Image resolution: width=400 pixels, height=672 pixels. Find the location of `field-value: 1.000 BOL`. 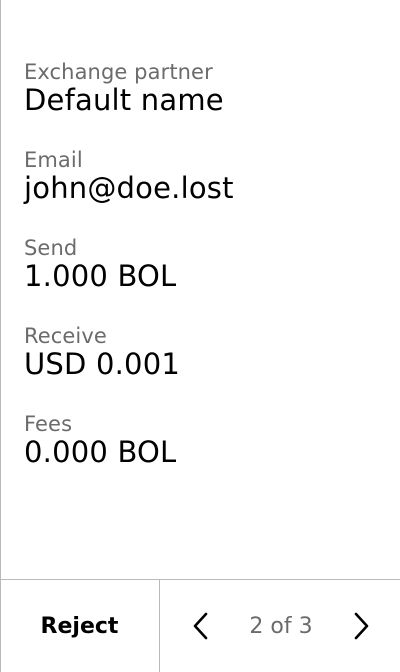

field-value: 1.000 BOL is located at coordinates (100, 276).